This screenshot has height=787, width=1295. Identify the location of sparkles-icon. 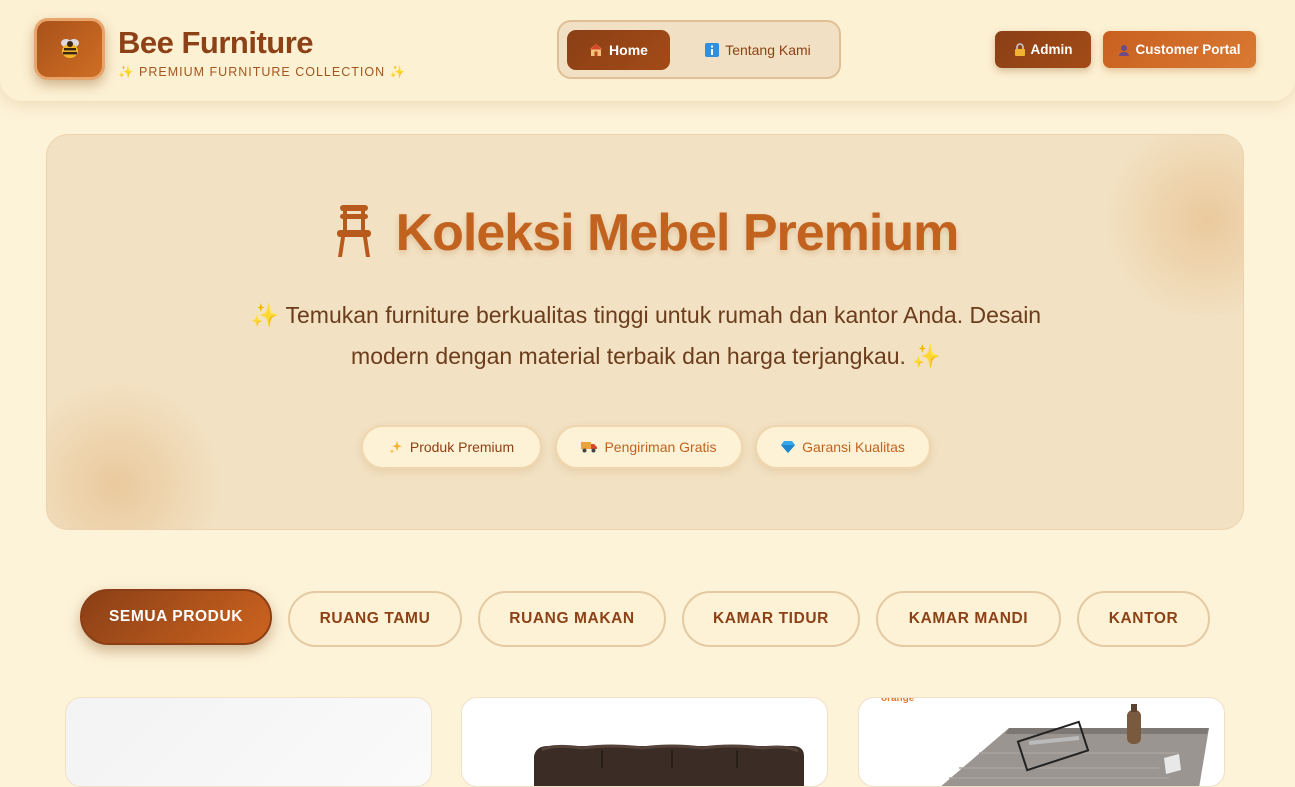
(396, 447).